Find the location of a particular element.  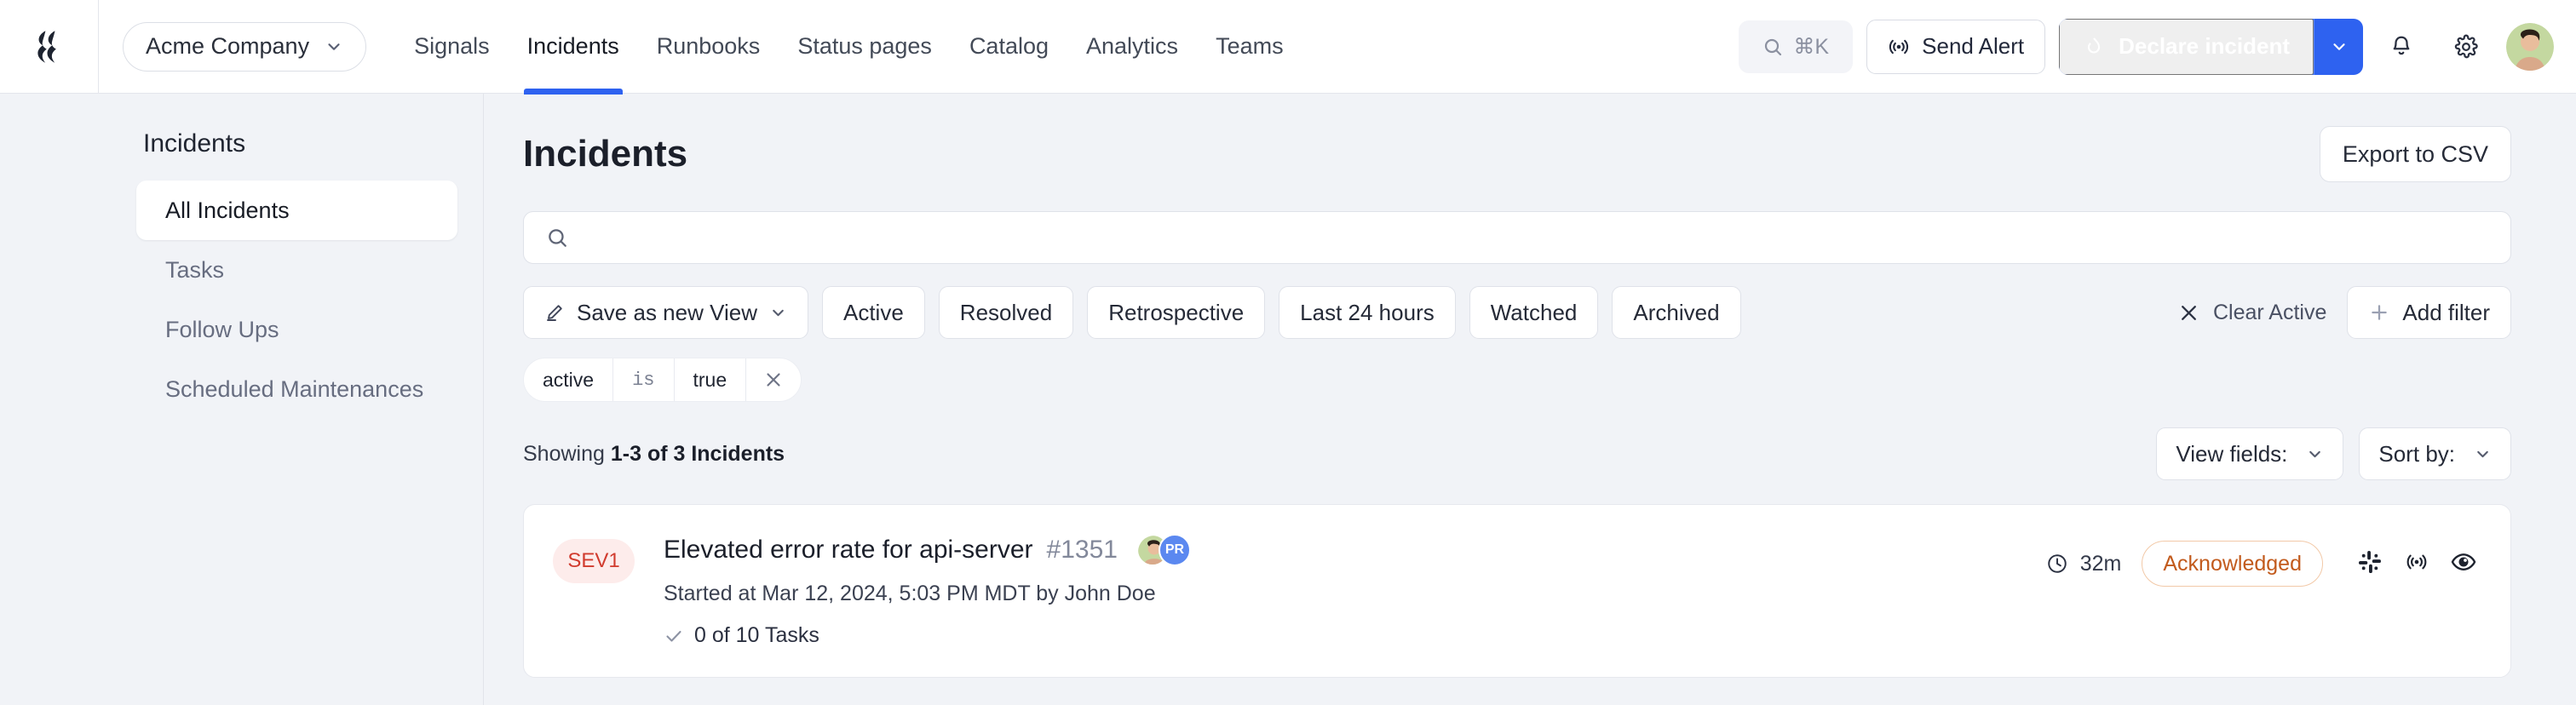

save-as-new-view-button: Save as new View is located at coordinates (665, 312).